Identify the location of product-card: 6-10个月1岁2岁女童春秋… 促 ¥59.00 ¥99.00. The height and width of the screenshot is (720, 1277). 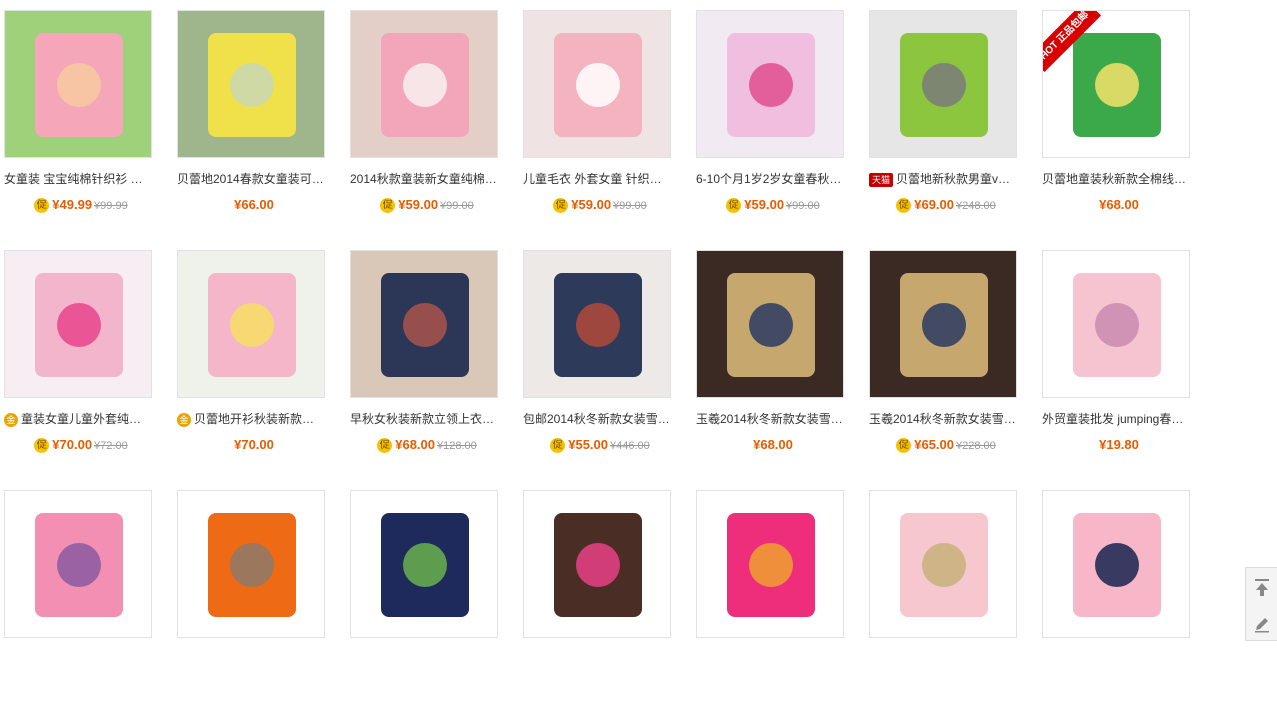
(780, 125).